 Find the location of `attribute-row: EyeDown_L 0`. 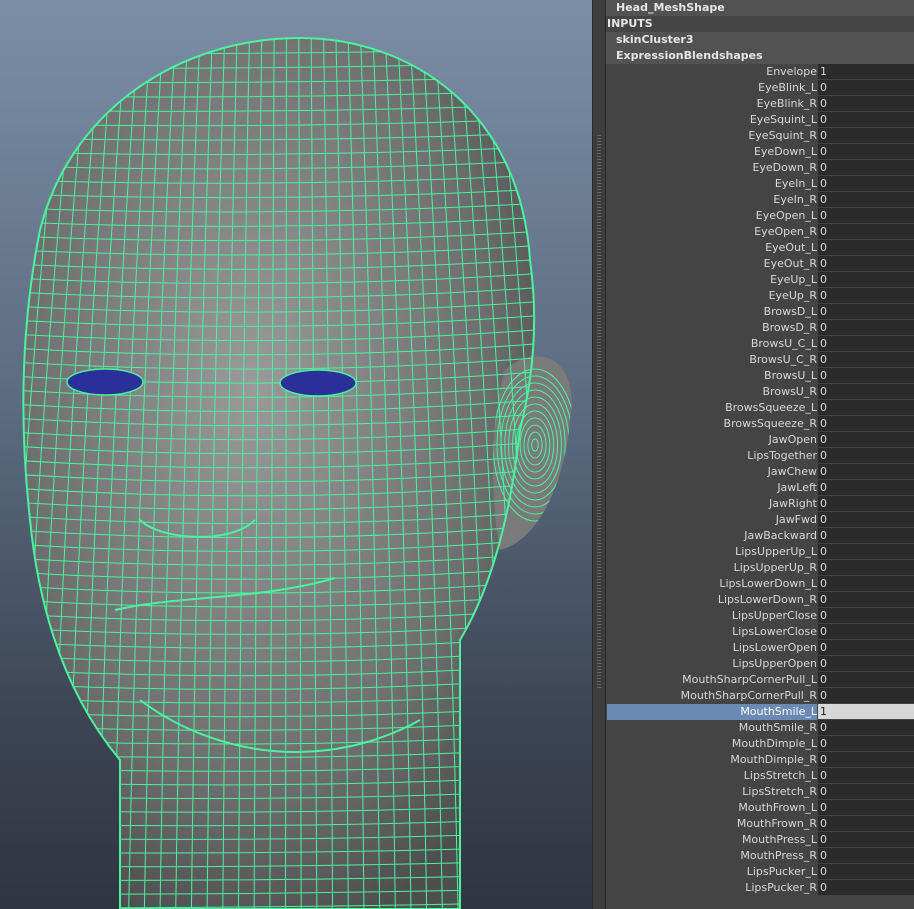

attribute-row: EyeDown_L 0 is located at coordinates (760, 152).